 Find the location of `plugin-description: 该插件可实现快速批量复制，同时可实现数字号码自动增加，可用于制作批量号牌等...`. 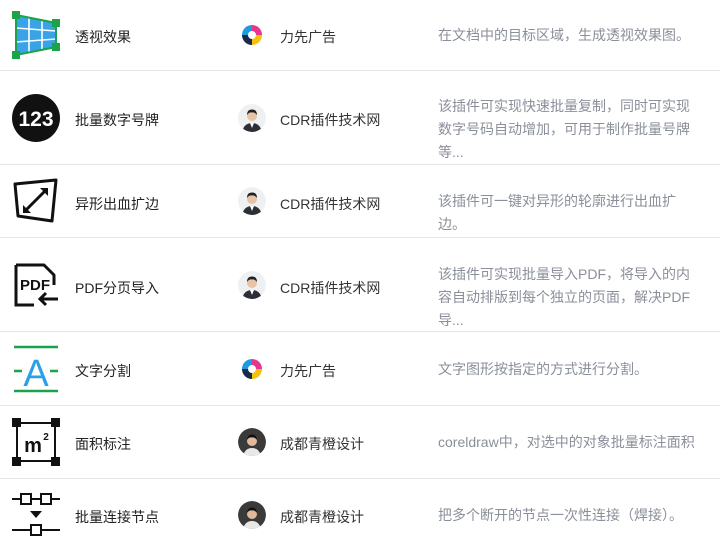

plugin-description: 该插件可实现快速批量复制，同时可实现数字号码自动增加，可用于制作批量号牌等... is located at coordinates (564, 129).